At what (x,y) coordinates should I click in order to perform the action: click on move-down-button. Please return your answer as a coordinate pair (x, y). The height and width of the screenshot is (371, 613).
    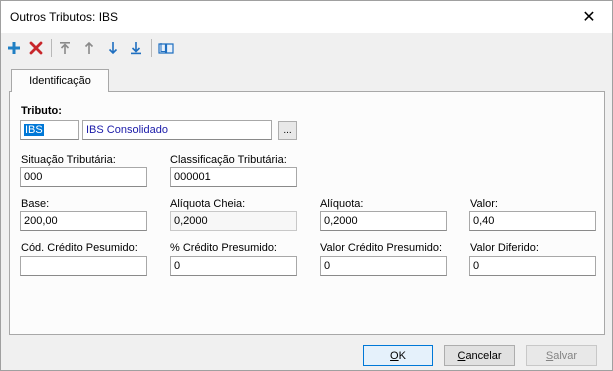
    Looking at the image, I should click on (113, 48).